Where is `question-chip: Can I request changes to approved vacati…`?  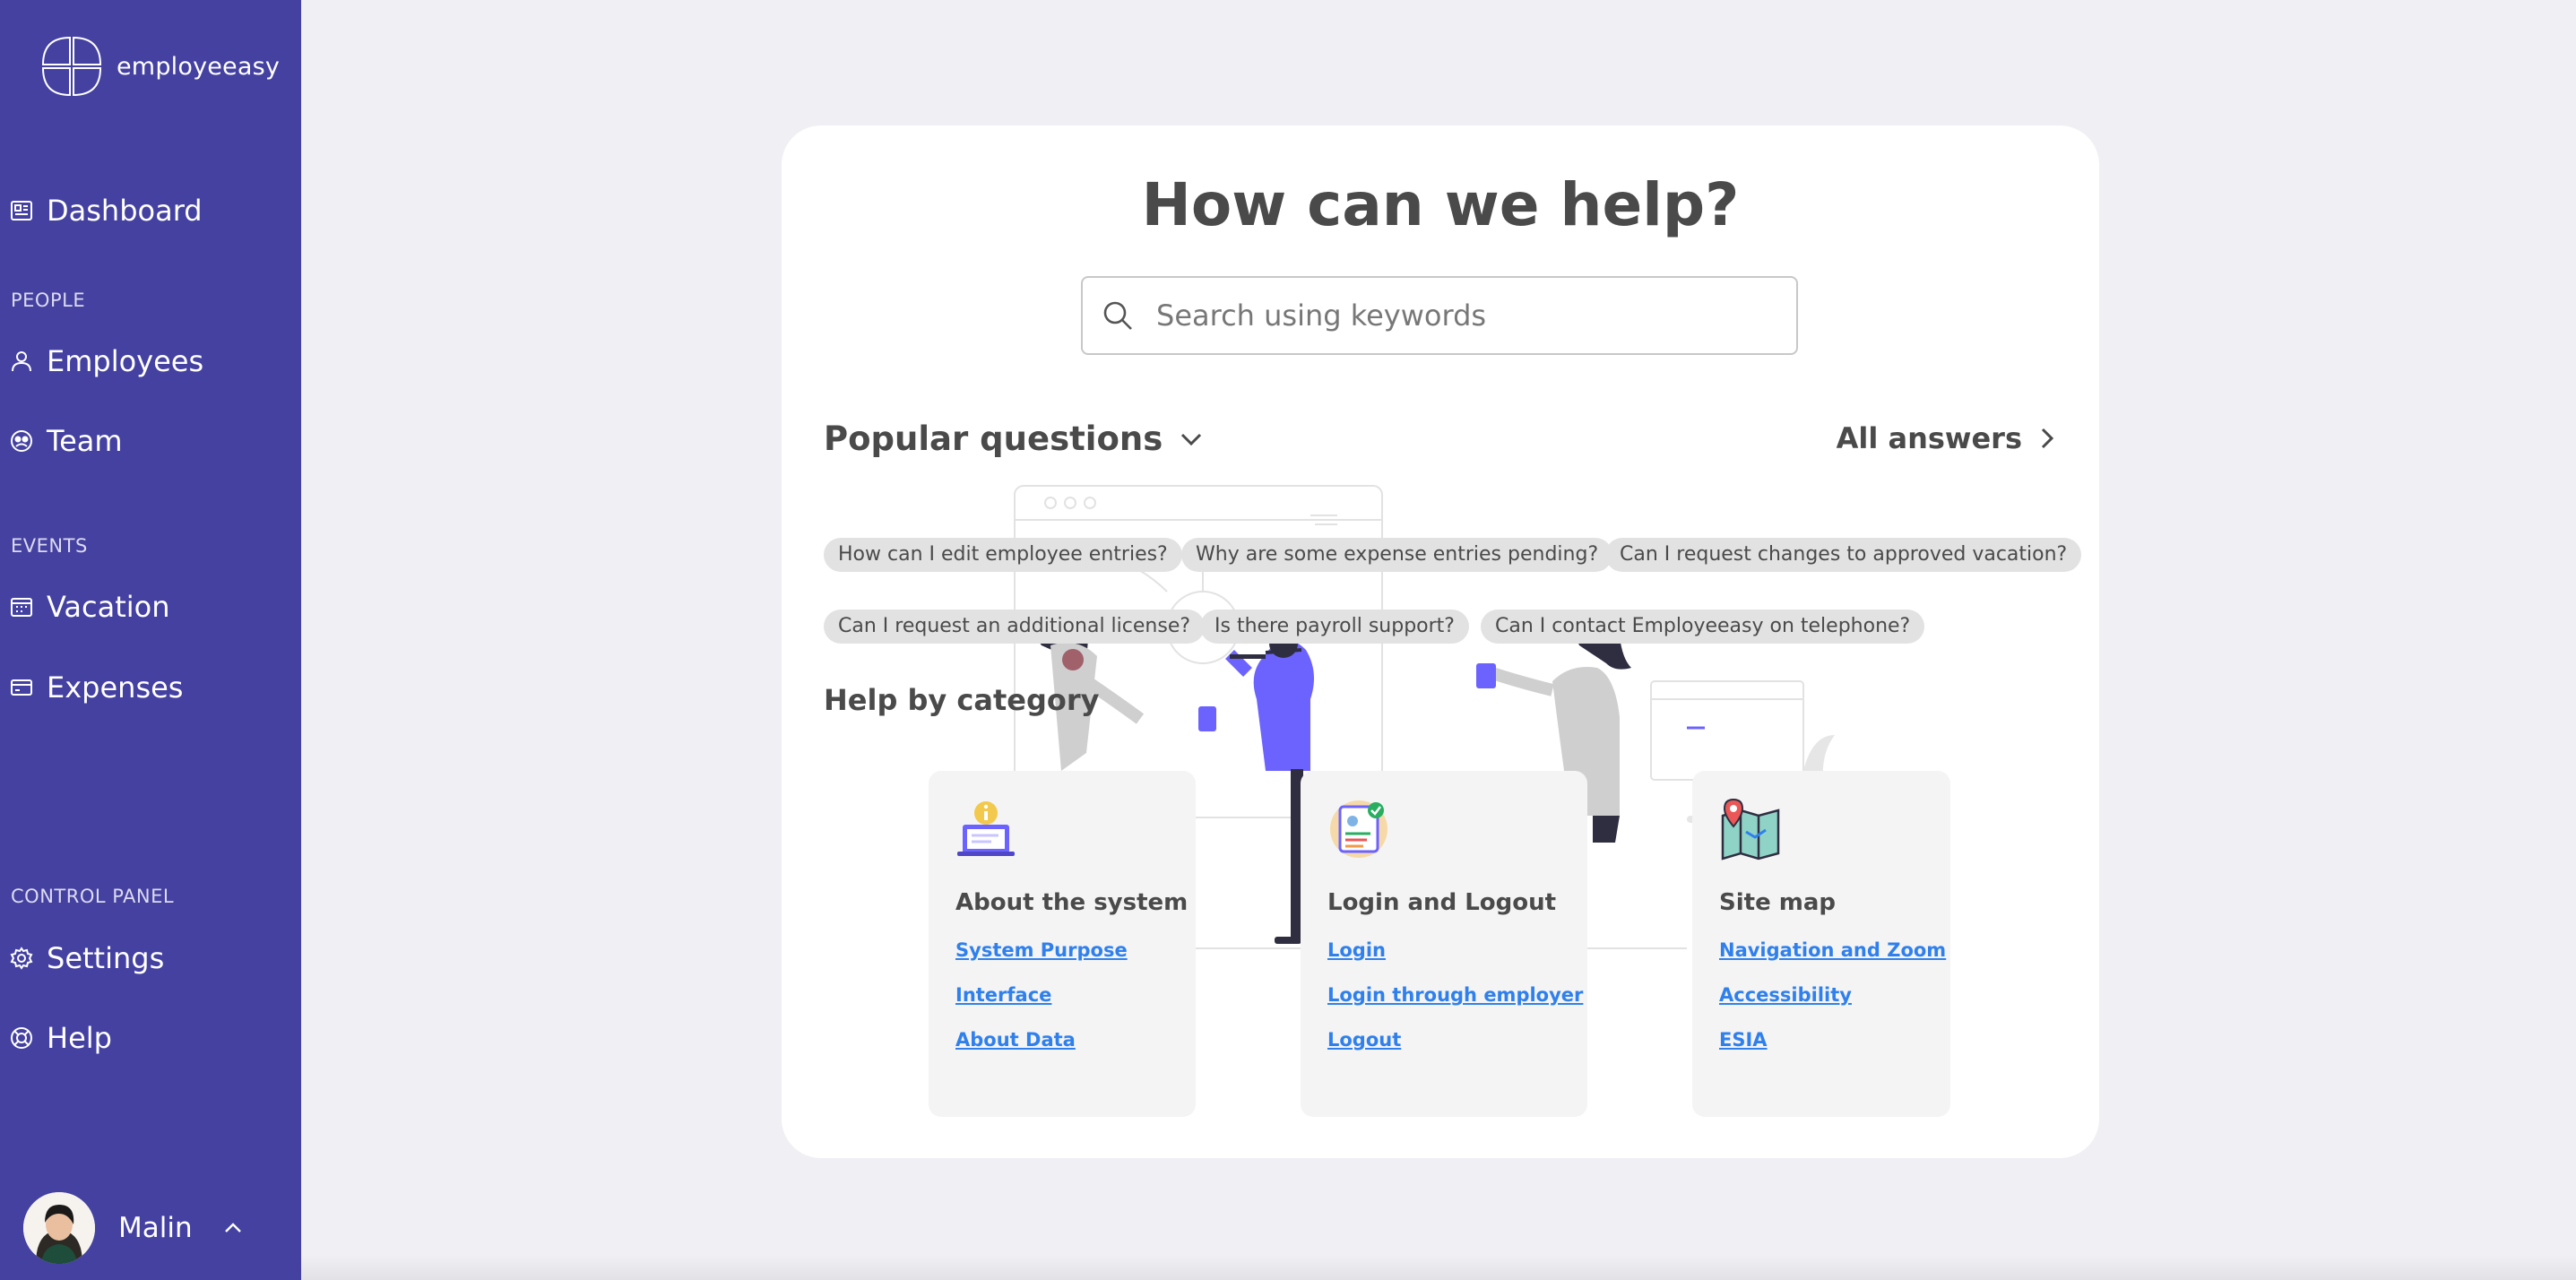 question-chip: Can I request changes to approved vacati… is located at coordinates (1843, 555).